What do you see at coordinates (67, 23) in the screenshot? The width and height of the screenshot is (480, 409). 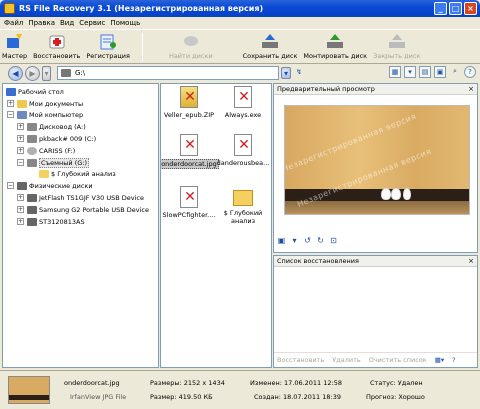 I see `menu-view: Вид` at bounding box center [67, 23].